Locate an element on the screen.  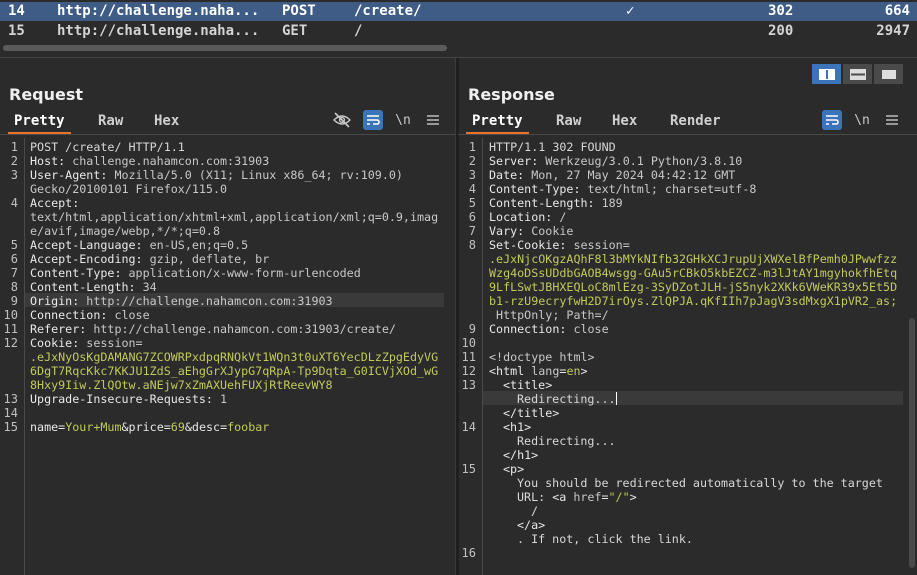
header-content-length: Content-Length: 189 is located at coordinates (556, 203).